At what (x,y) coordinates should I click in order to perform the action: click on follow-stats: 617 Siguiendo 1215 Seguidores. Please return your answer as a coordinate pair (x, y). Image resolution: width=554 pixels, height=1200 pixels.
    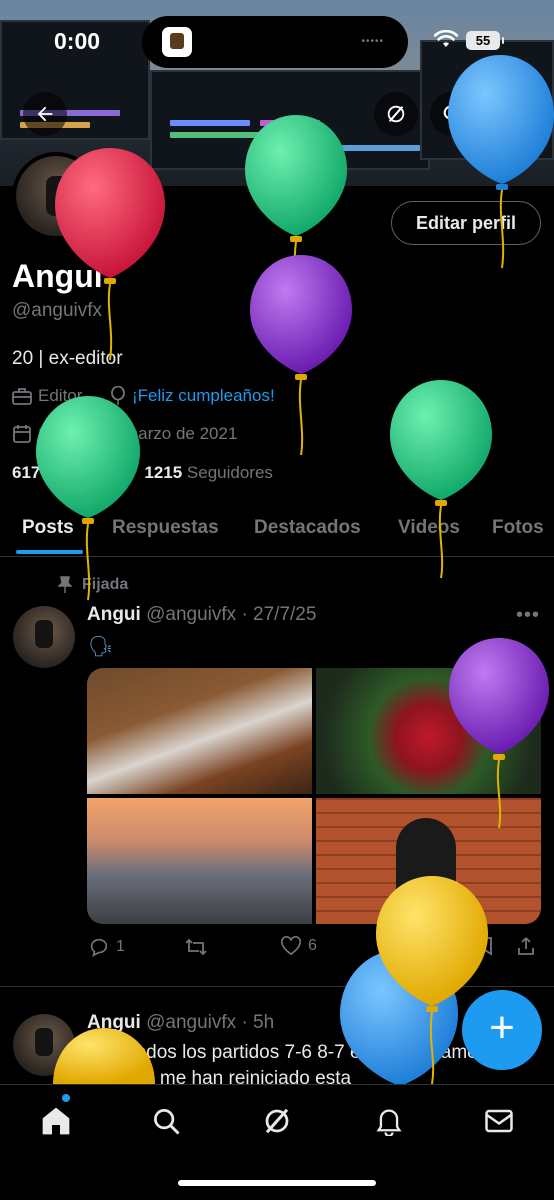
    Looking at the image, I should click on (142, 473).